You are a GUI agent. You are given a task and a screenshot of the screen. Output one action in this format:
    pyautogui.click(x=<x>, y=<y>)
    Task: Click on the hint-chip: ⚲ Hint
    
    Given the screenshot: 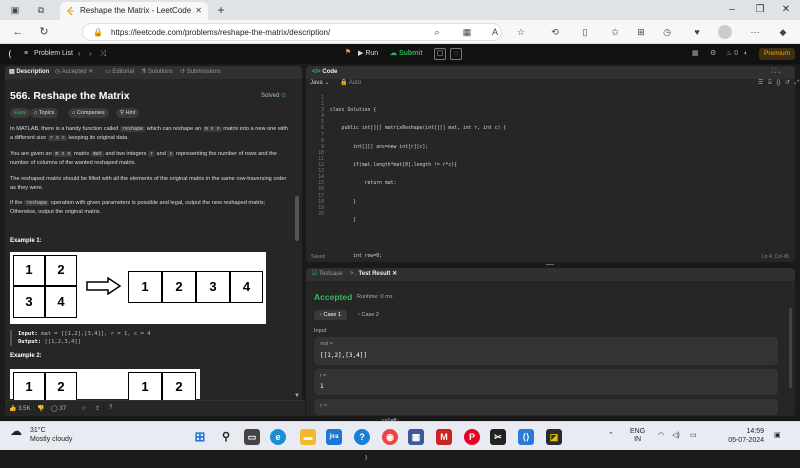 What is the action you would take?
    pyautogui.click(x=128, y=113)
    